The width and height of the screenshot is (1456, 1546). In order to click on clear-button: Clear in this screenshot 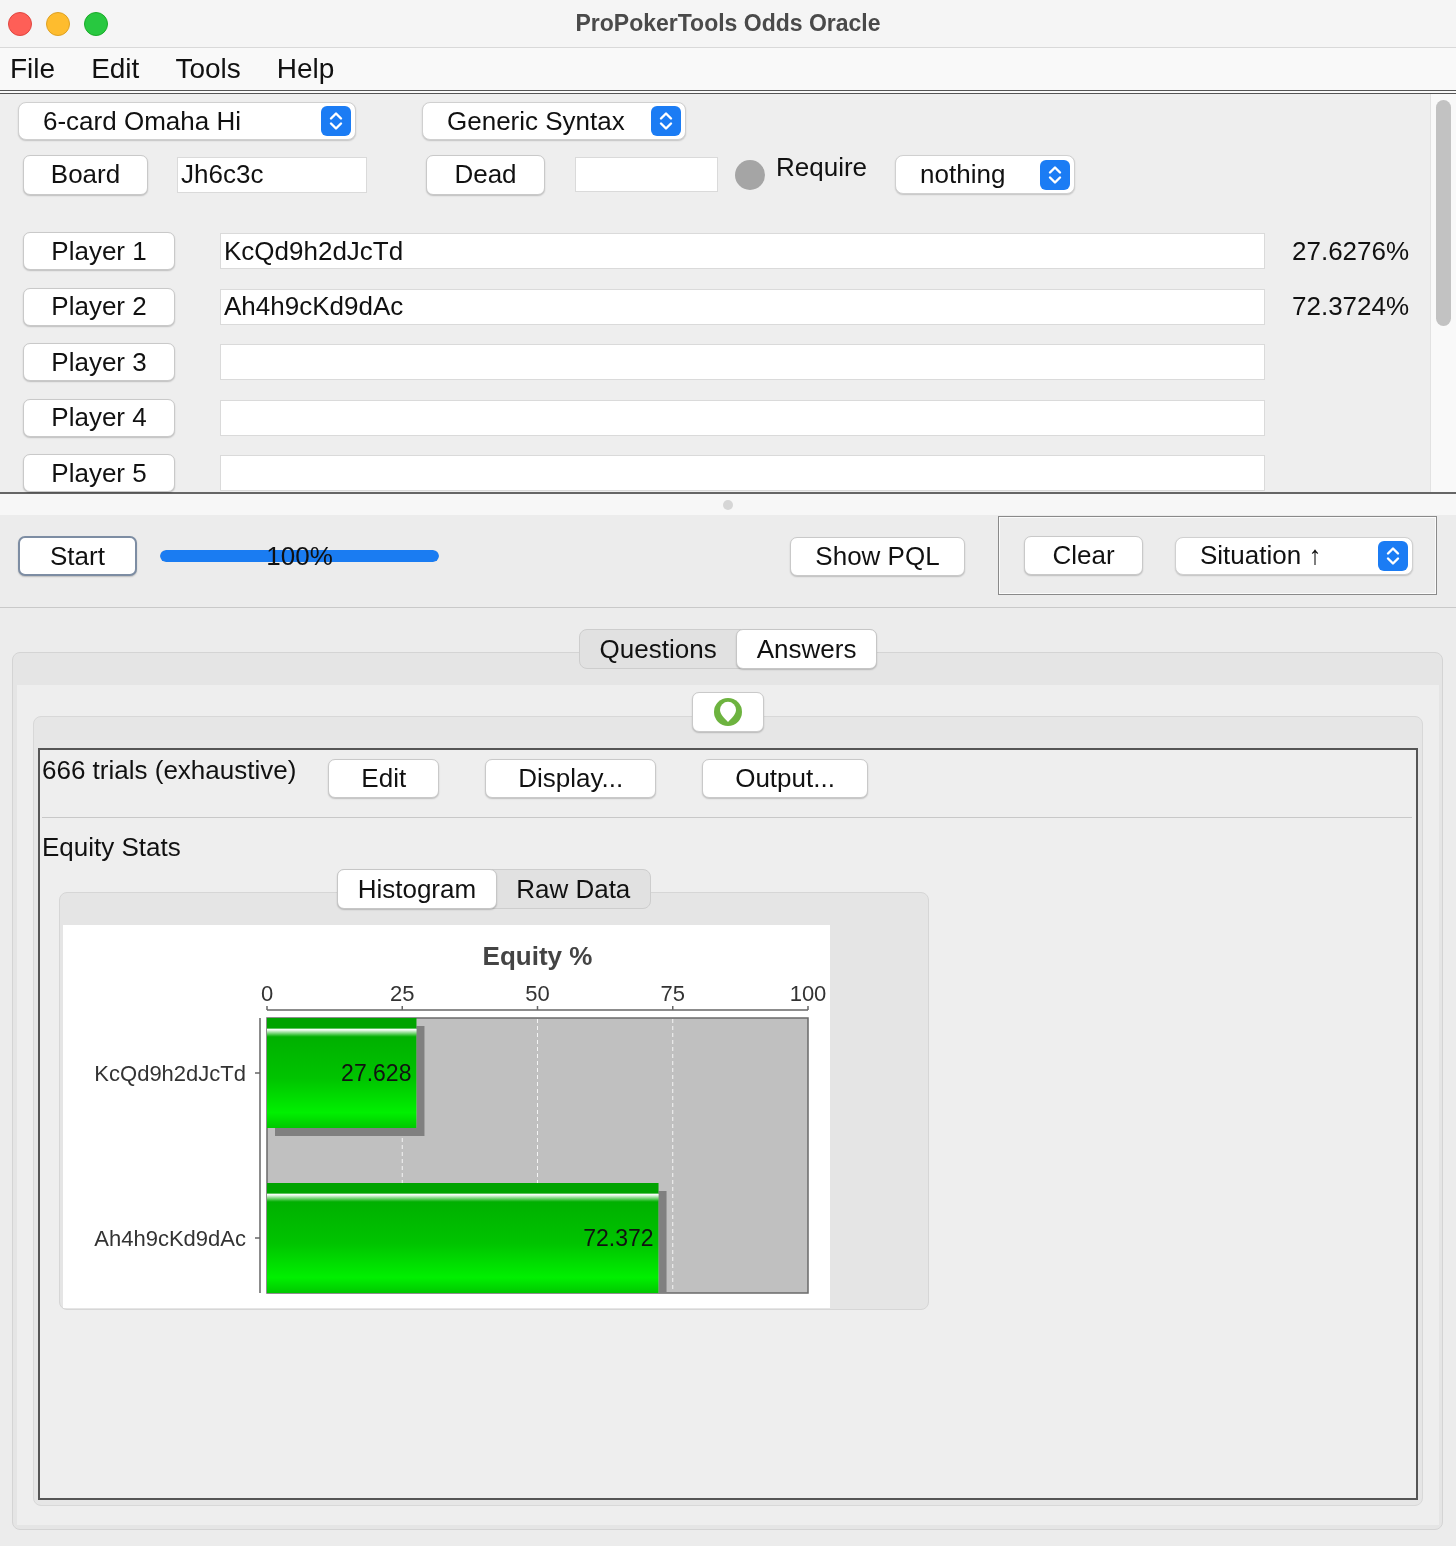, I will do `click(1083, 555)`.